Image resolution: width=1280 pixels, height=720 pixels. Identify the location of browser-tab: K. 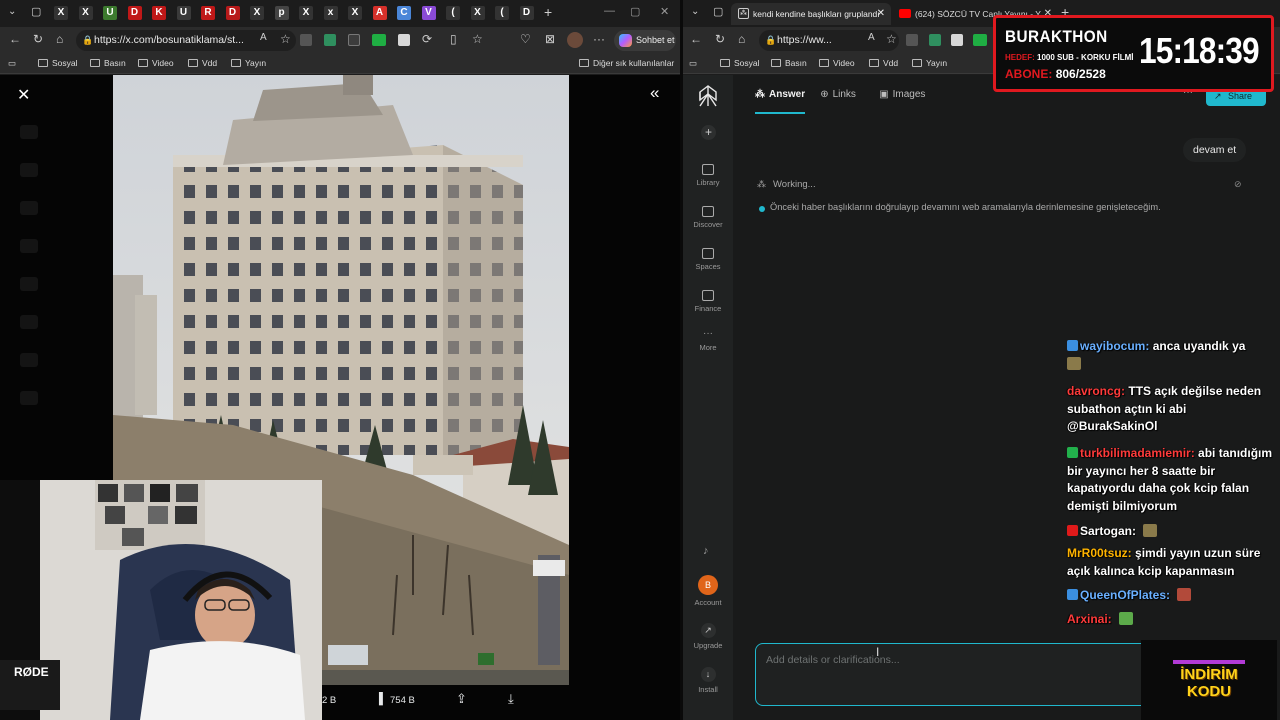
(159, 13).